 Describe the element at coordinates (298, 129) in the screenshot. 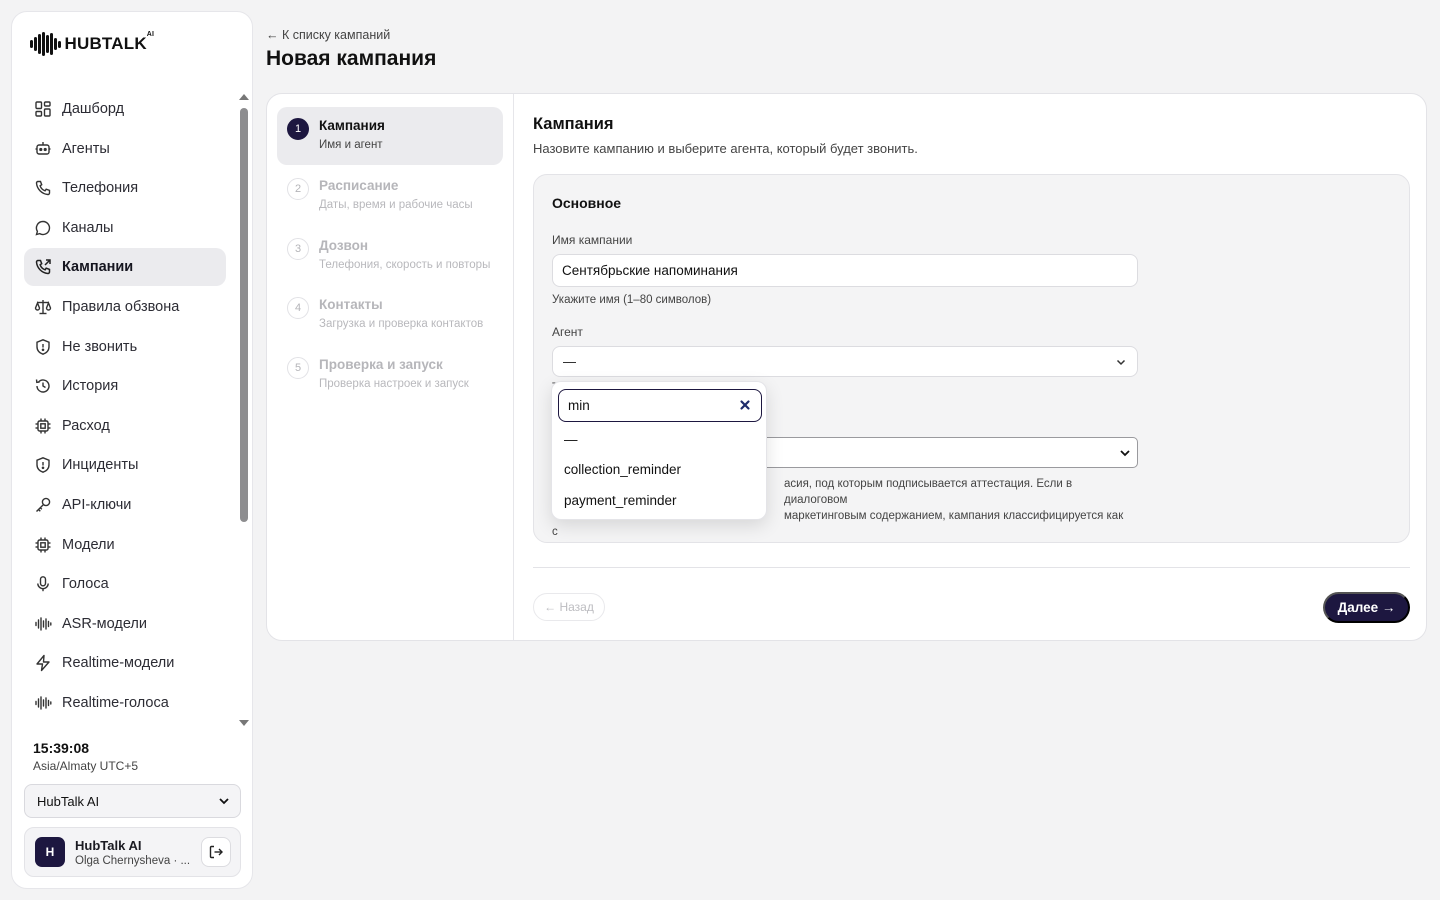

I see `step-number: 1` at that location.